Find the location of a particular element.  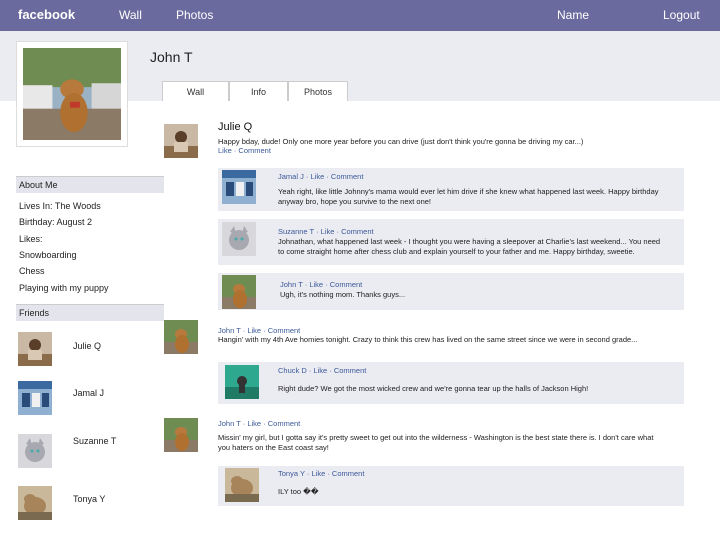

tab-photos: Photos is located at coordinates (318, 91).